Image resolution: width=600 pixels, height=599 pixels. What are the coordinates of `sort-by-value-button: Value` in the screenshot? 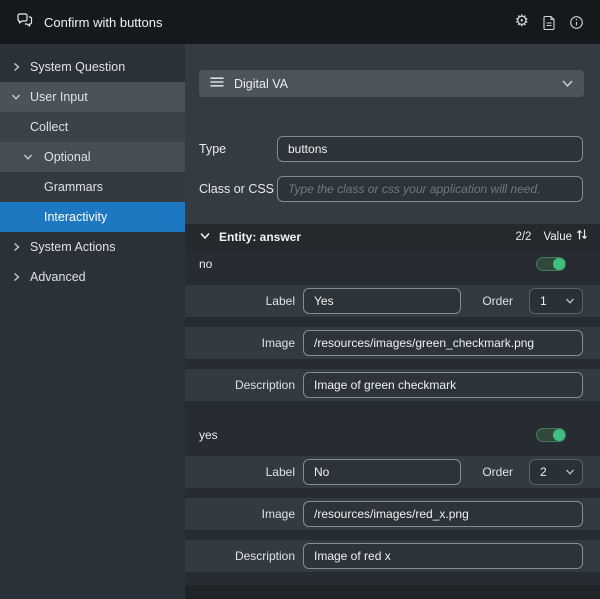 It's located at (565, 237).